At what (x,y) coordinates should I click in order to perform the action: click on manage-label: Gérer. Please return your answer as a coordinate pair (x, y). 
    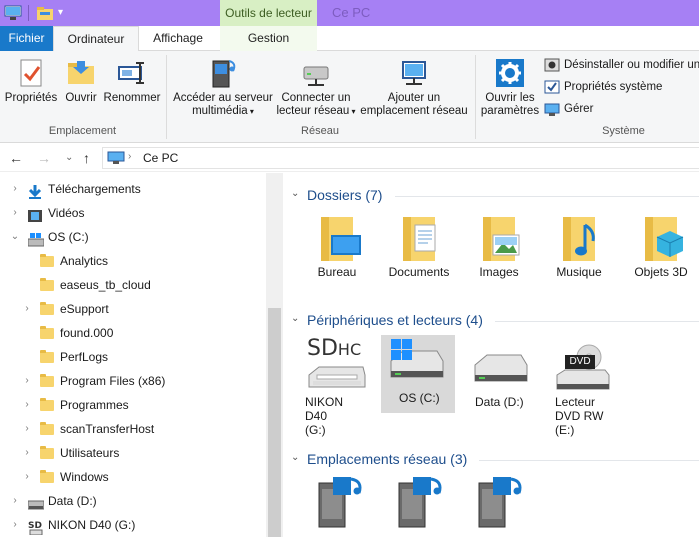
    Looking at the image, I should click on (579, 109).